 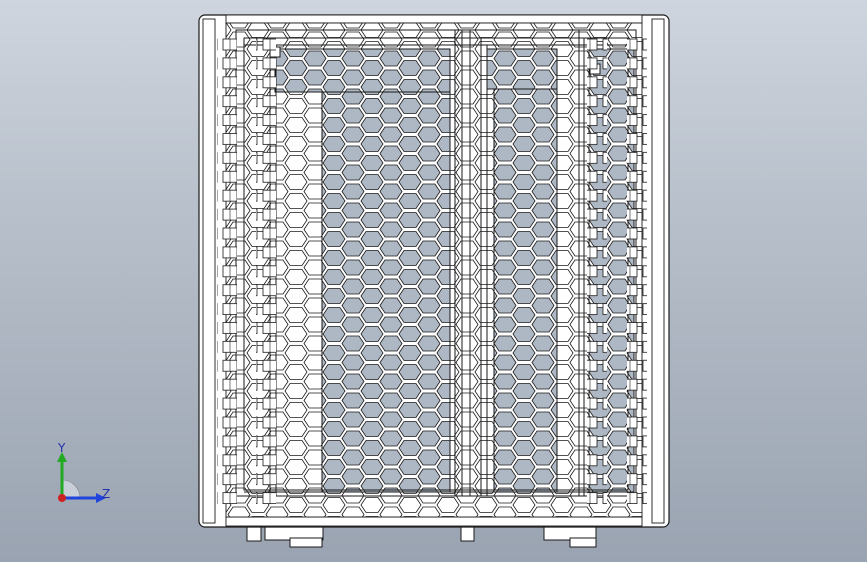 What do you see at coordinates (227, 270) in the screenshot?
I see `left-tab-column` at bounding box center [227, 270].